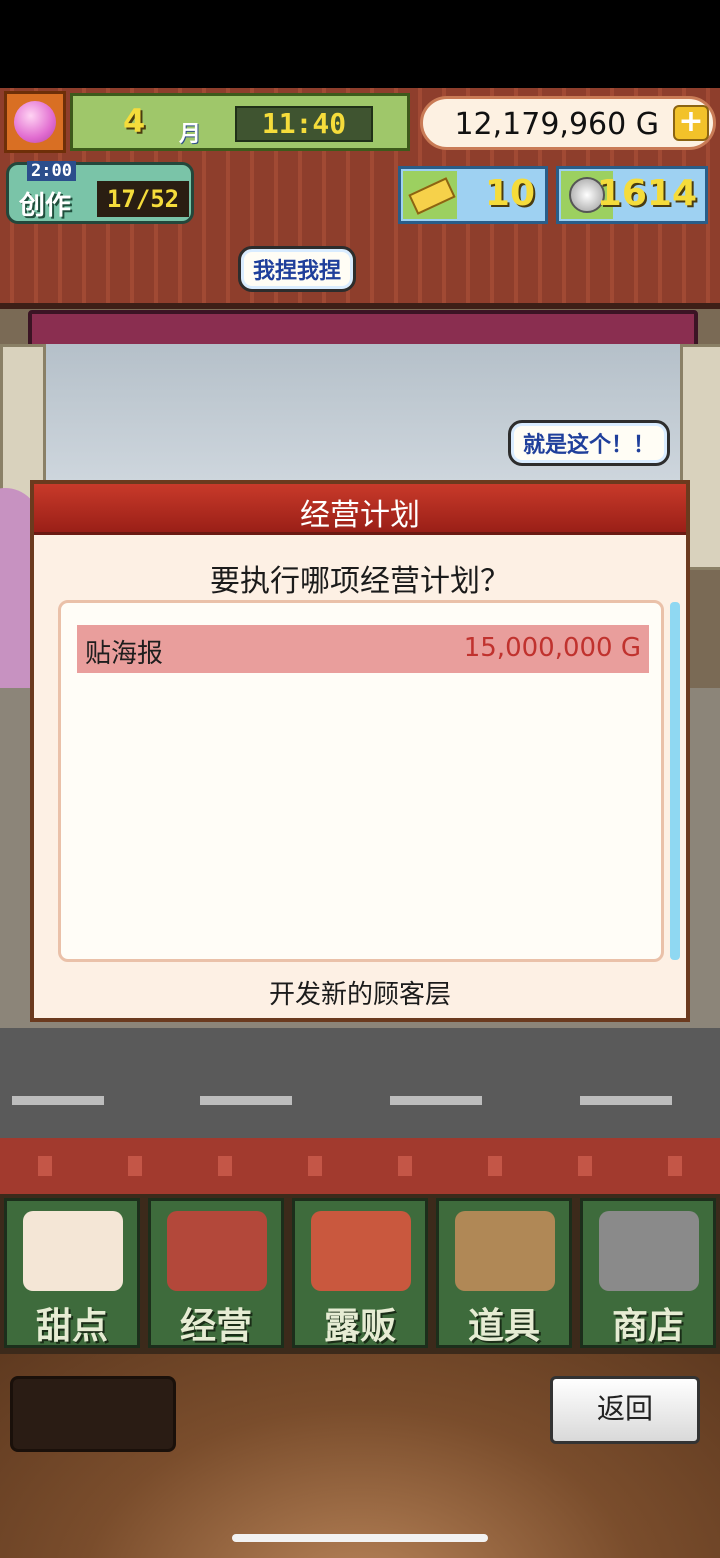 This screenshot has height=1558, width=720. Describe the element at coordinates (45, 206) in the screenshot. I see `create-label: 创作` at that location.